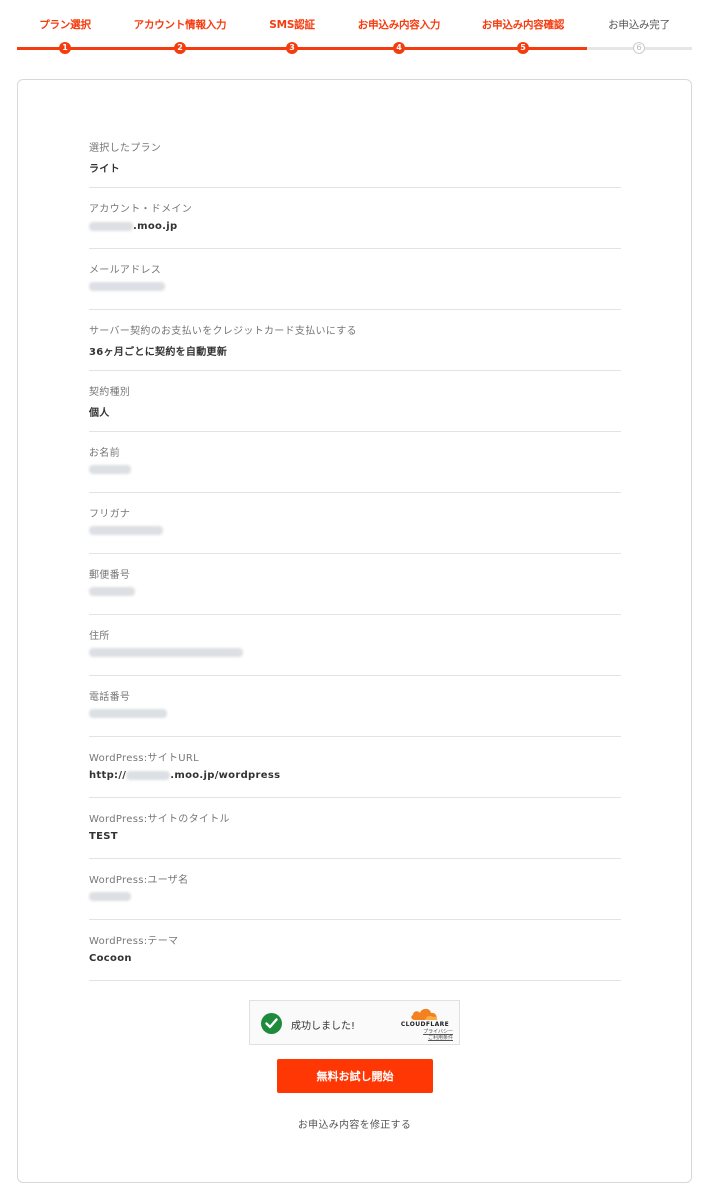  What do you see at coordinates (155, 226) in the screenshot?
I see `domain-suffix: .moo.jp` at bounding box center [155, 226].